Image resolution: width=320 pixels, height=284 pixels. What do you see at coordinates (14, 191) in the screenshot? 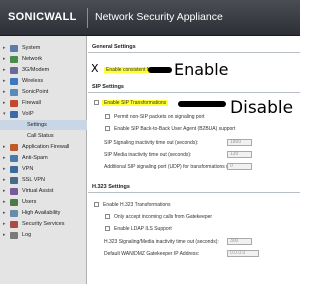
I see `virtual-assist-icon` at bounding box center [14, 191].